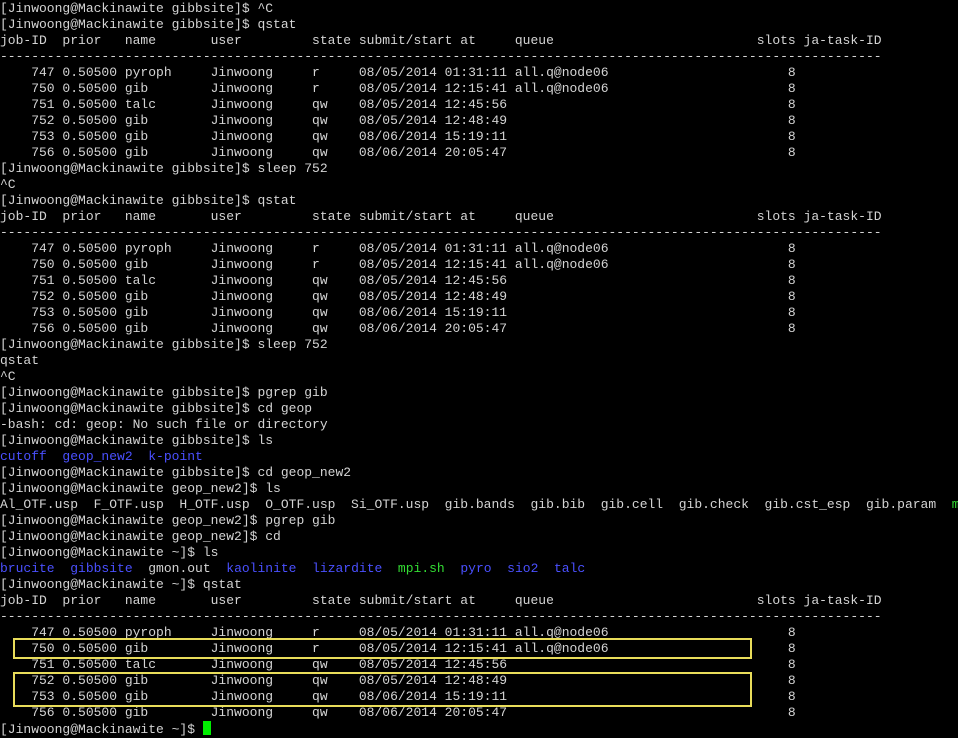  What do you see at coordinates (137, 8) in the screenshot?
I see `terminal-text: [Jinwoong@Mackinawite gibbsite]$ ^C` at bounding box center [137, 8].